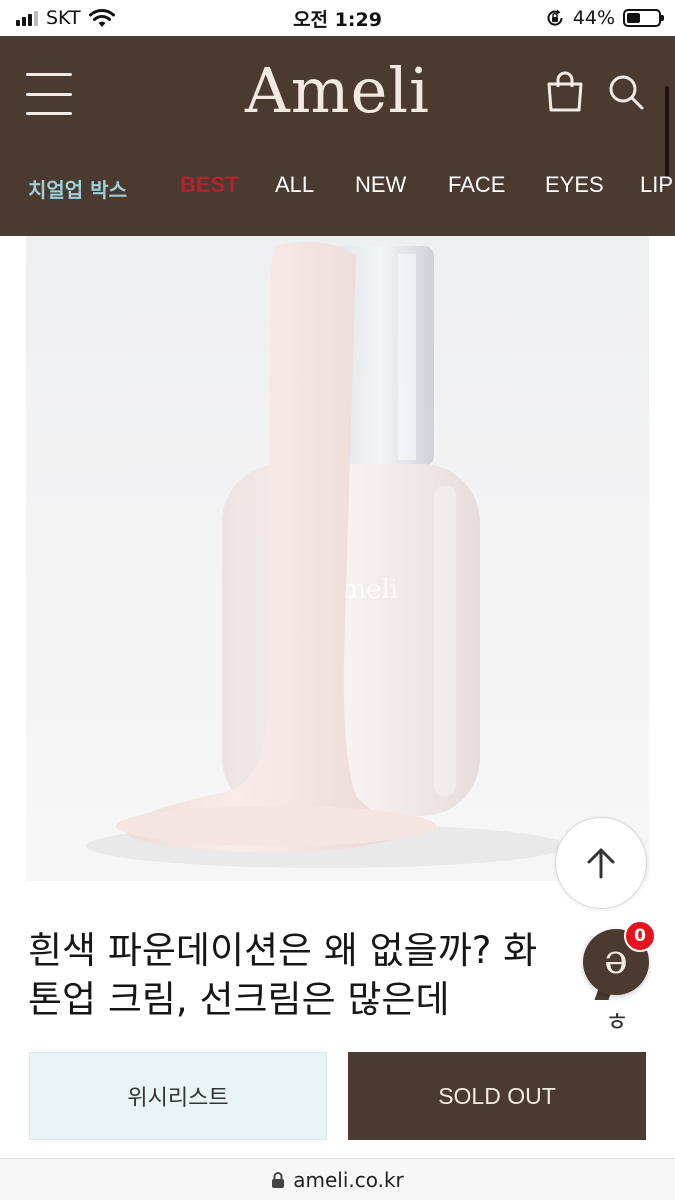  Describe the element at coordinates (574, 185) in the screenshot. I see `nav-item-eyes: EYES` at that location.